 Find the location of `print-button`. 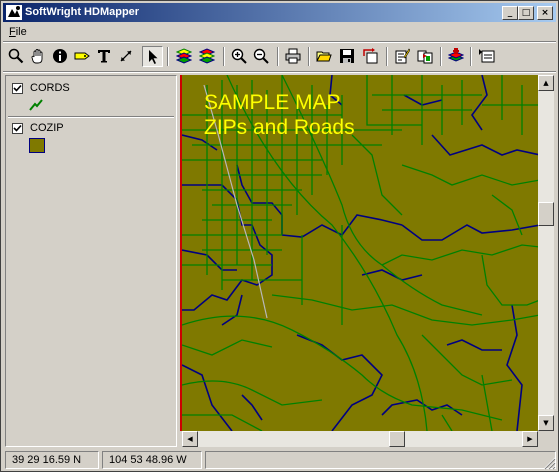

print-button is located at coordinates (293, 56).